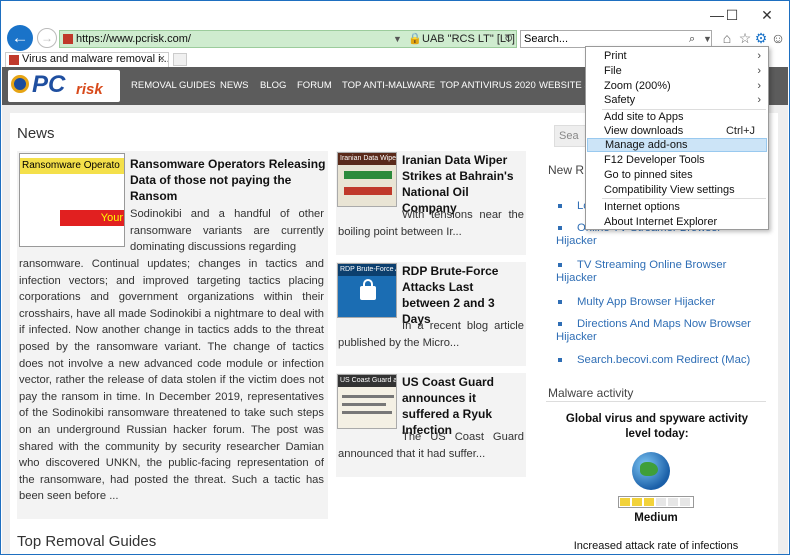  Describe the element at coordinates (656, 546) in the screenshot. I see `activity-note: Increased attack rate of infections` at that location.